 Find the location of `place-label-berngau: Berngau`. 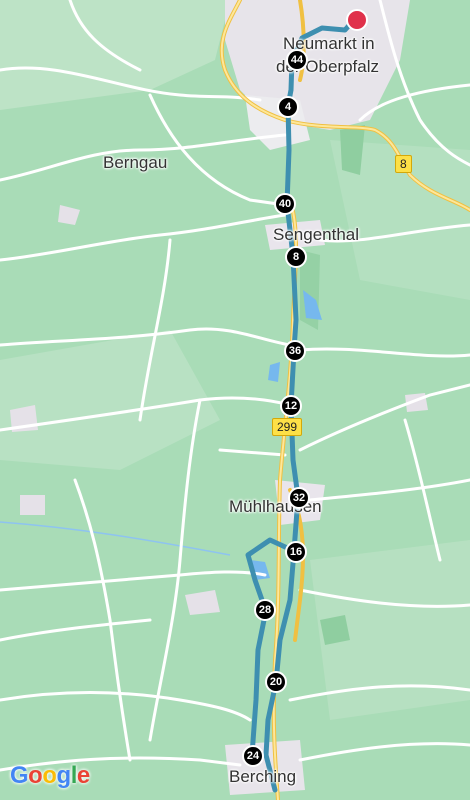

place-label-berngau: Berngau is located at coordinates (135, 162).